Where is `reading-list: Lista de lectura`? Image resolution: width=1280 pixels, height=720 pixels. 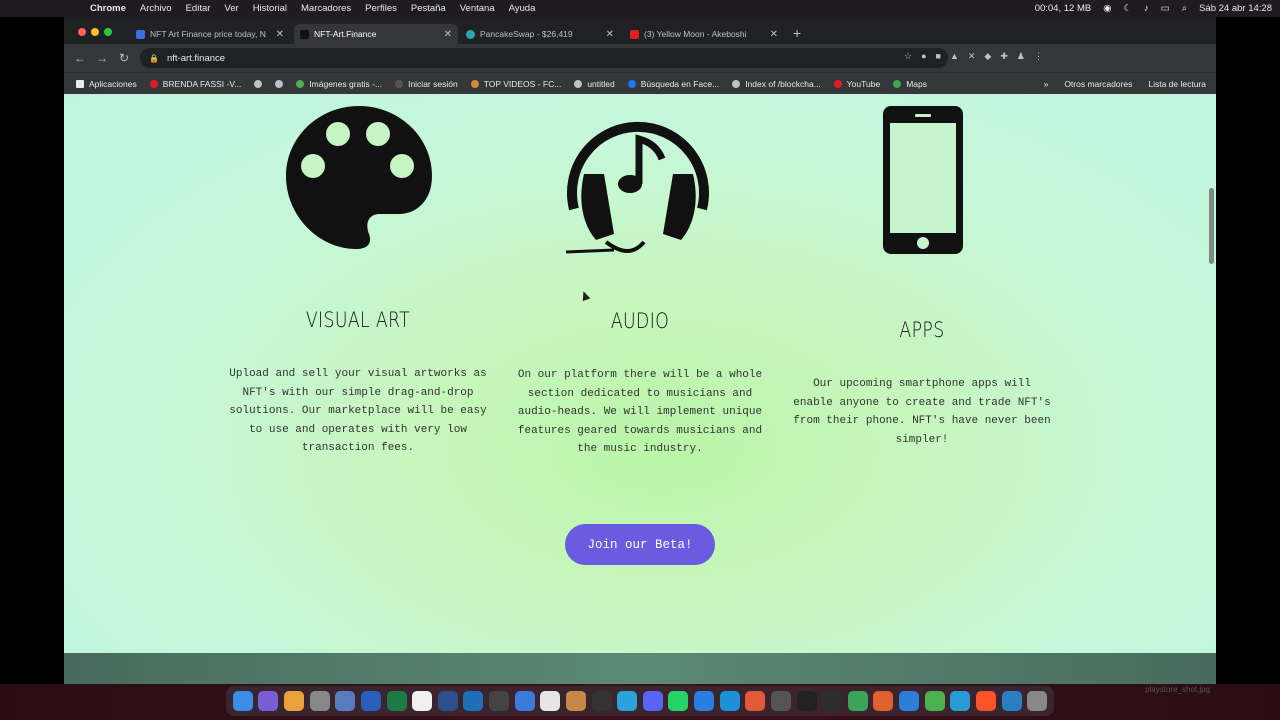
reading-list: Lista de lectura is located at coordinates (1177, 84).